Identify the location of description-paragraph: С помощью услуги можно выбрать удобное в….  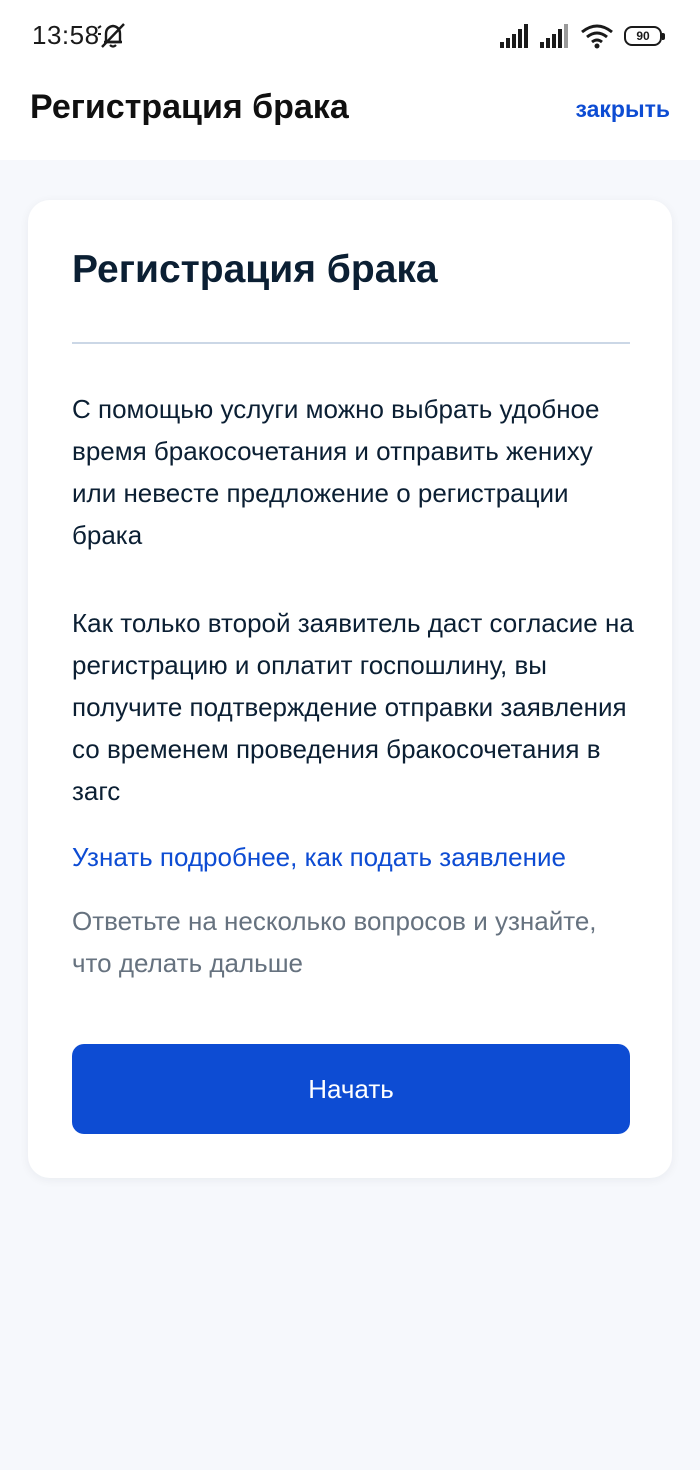
(336, 472).